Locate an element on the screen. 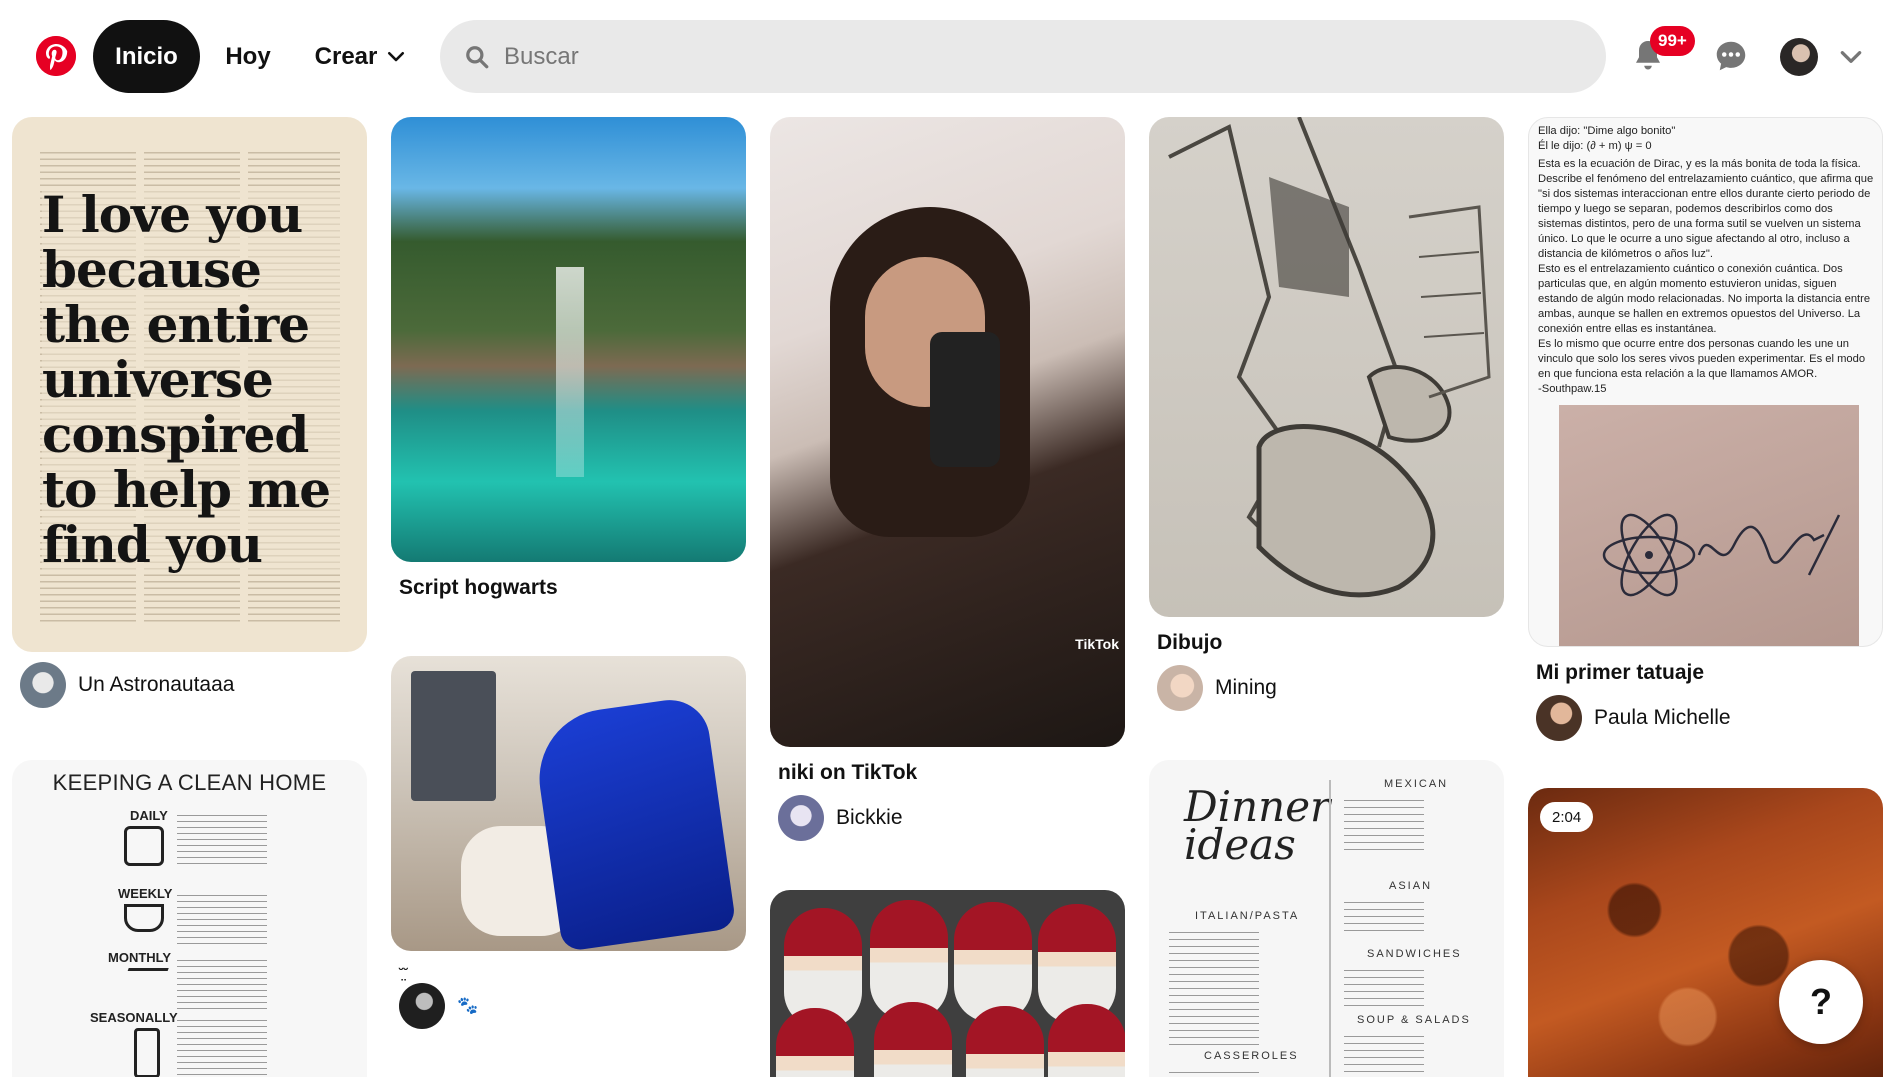  menu-section: SANDWICHES is located at coordinates (1414, 954).